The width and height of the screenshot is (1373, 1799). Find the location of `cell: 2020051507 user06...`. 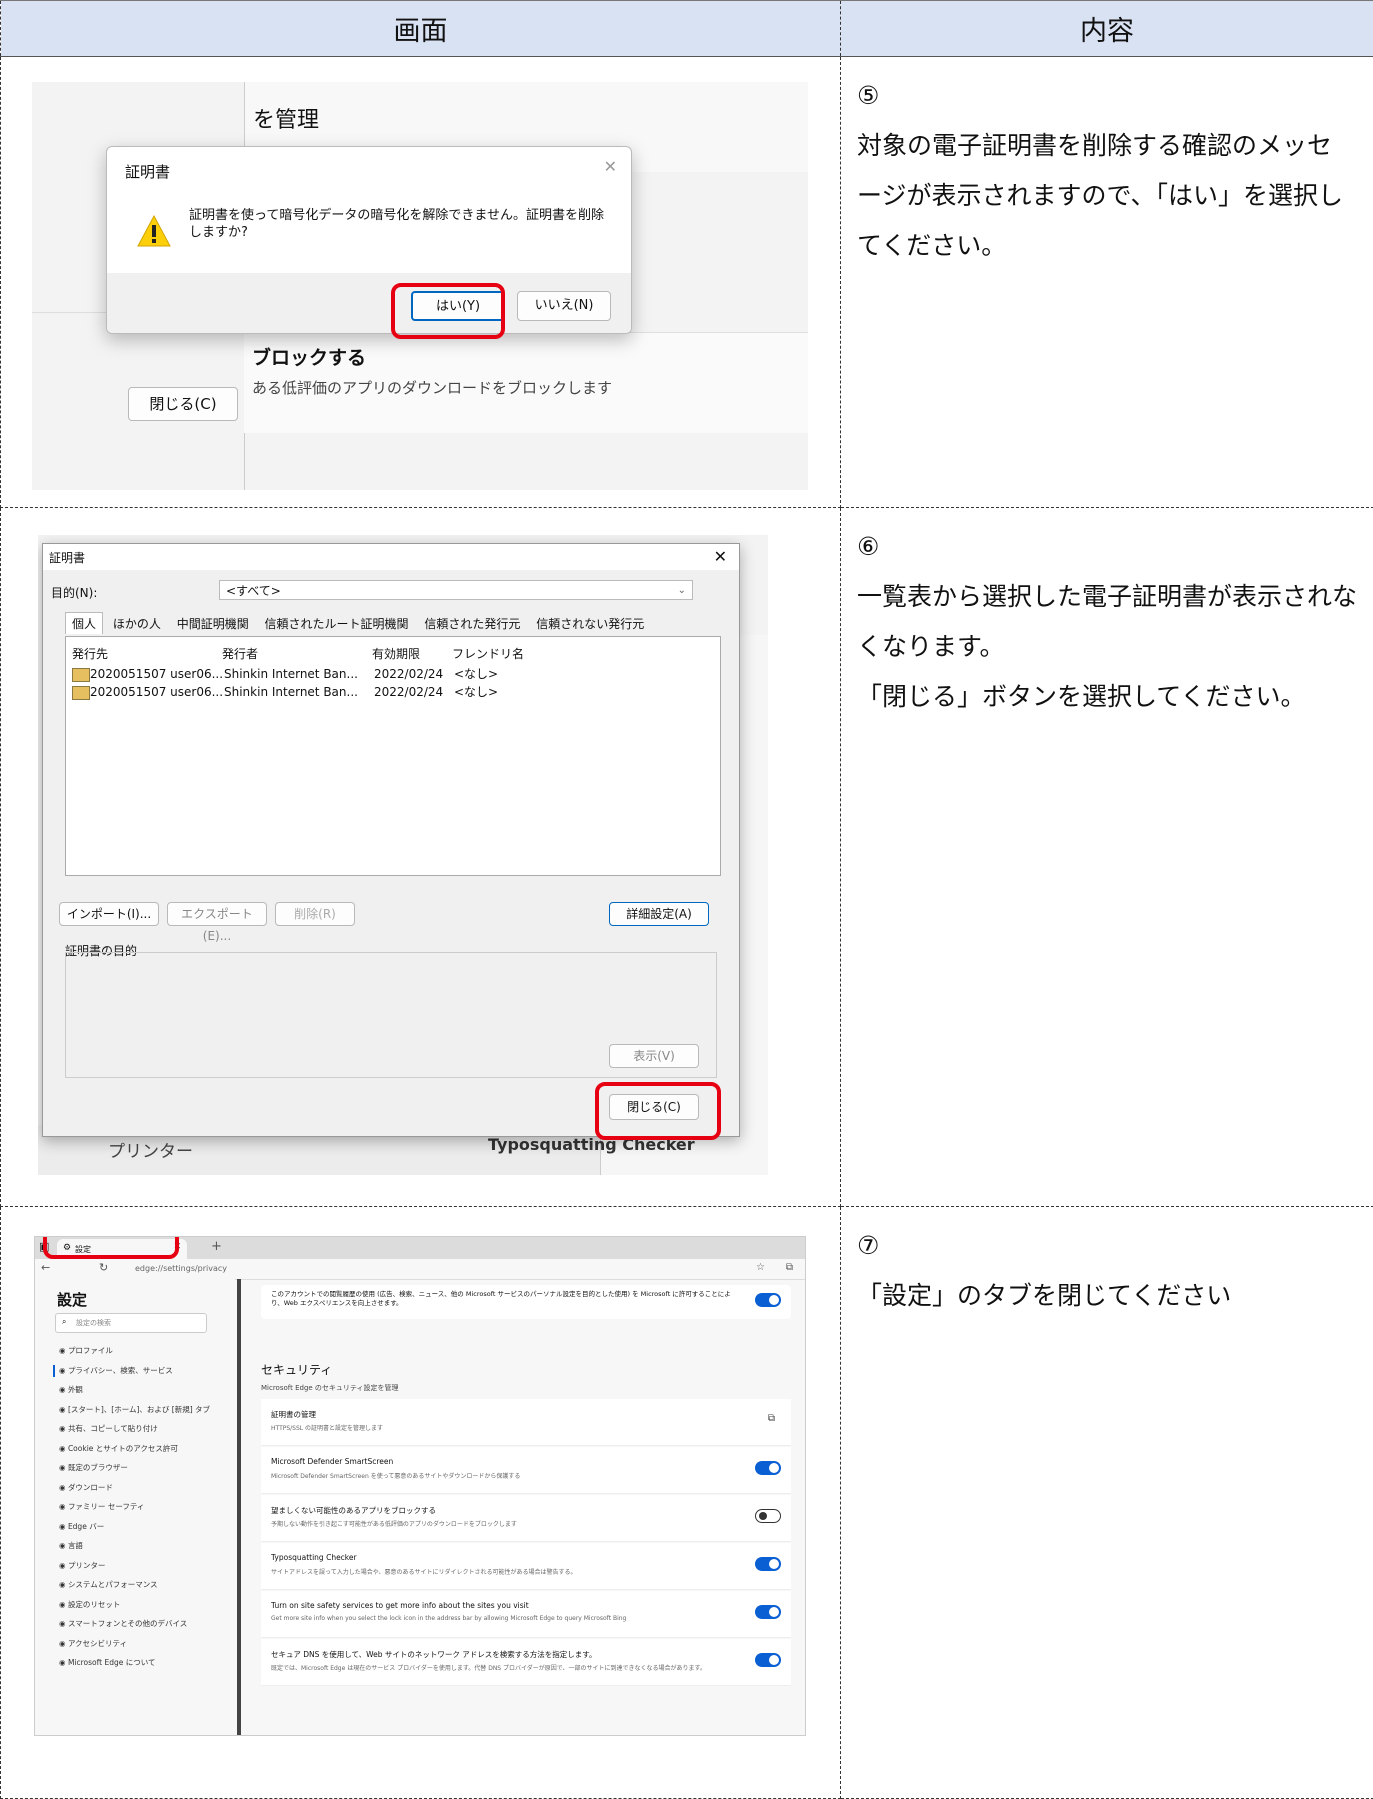

cell: 2020051507 user06... is located at coordinates (157, 674).